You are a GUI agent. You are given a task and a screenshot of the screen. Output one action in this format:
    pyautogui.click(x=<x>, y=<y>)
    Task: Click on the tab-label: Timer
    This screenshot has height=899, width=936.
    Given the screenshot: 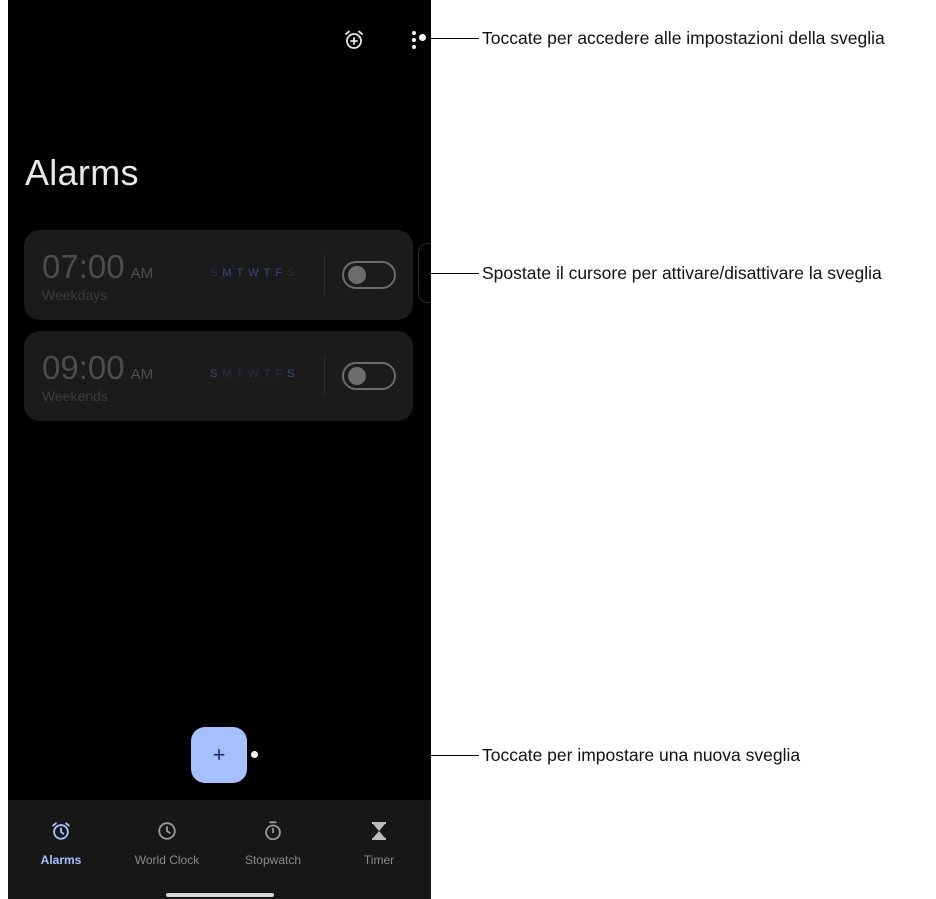 What is the action you would take?
    pyautogui.click(x=379, y=860)
    